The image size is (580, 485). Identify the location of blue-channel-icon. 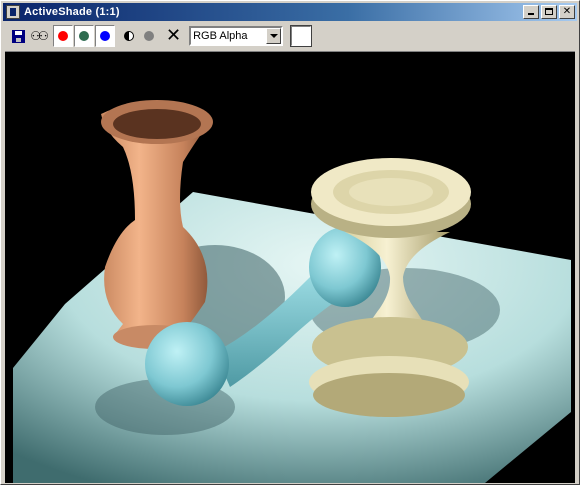
(105, 36).